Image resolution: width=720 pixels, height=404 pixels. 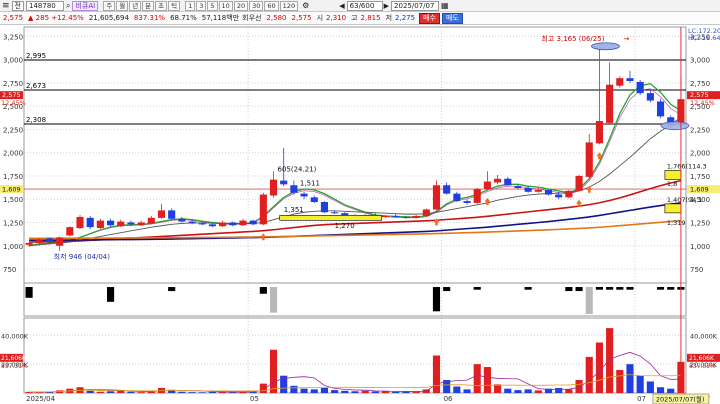 What do you see at coordinates (11, 190) in the screenshot?
I see `prev-close-tag-text: 1,609` at bounding box center [11, 190].